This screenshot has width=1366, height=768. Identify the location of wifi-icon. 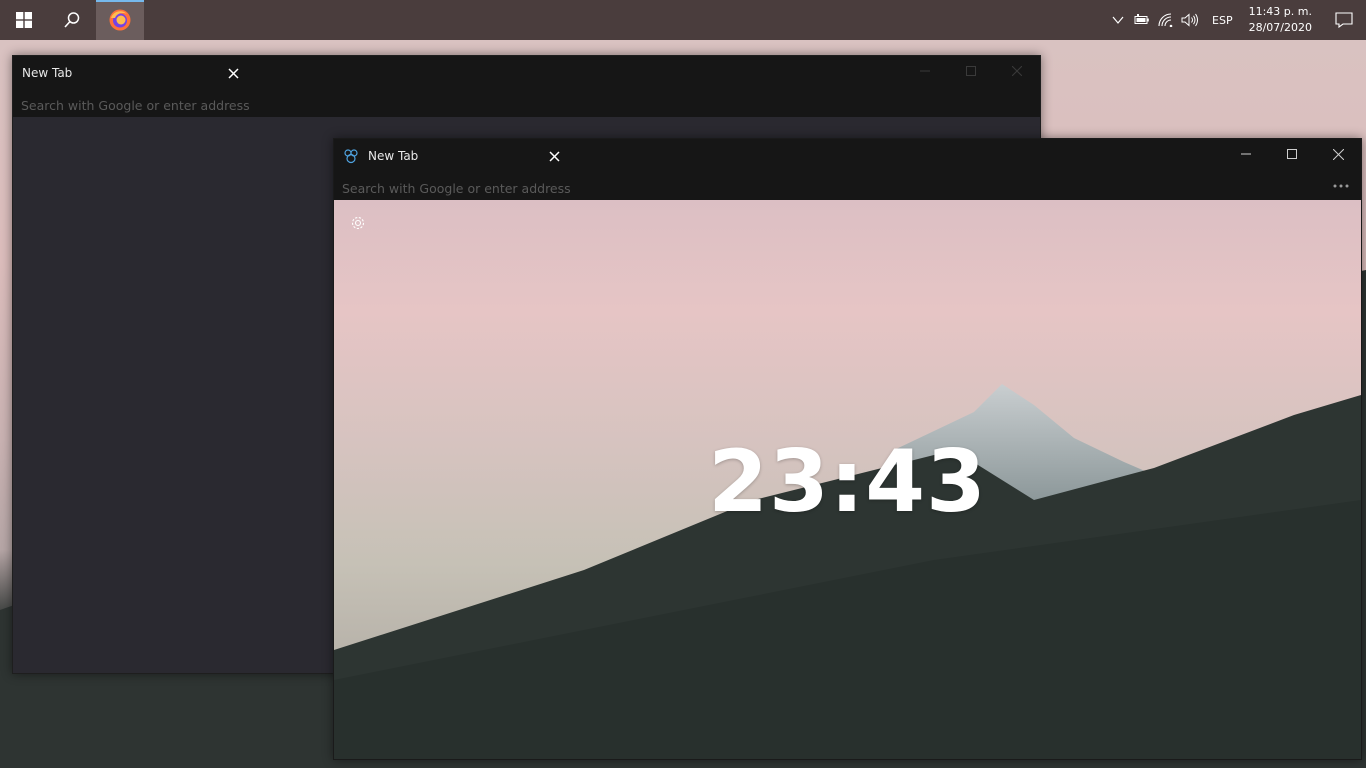
(1165, 20).